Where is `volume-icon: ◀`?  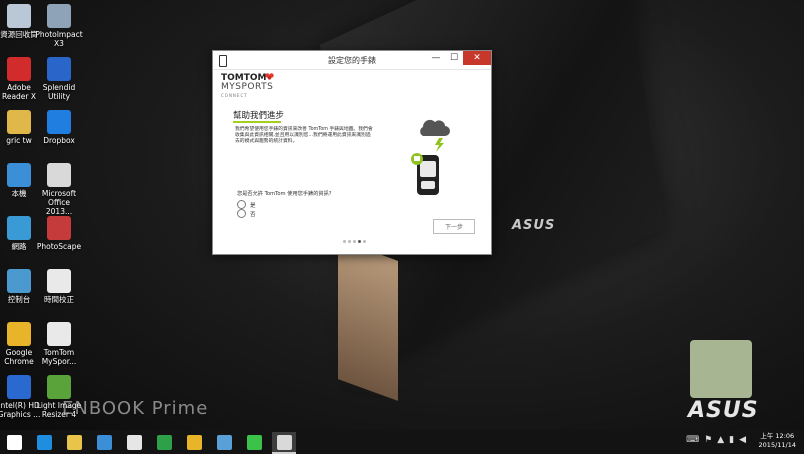 volume-icon: ◀ is located at coordinates (742, 440).